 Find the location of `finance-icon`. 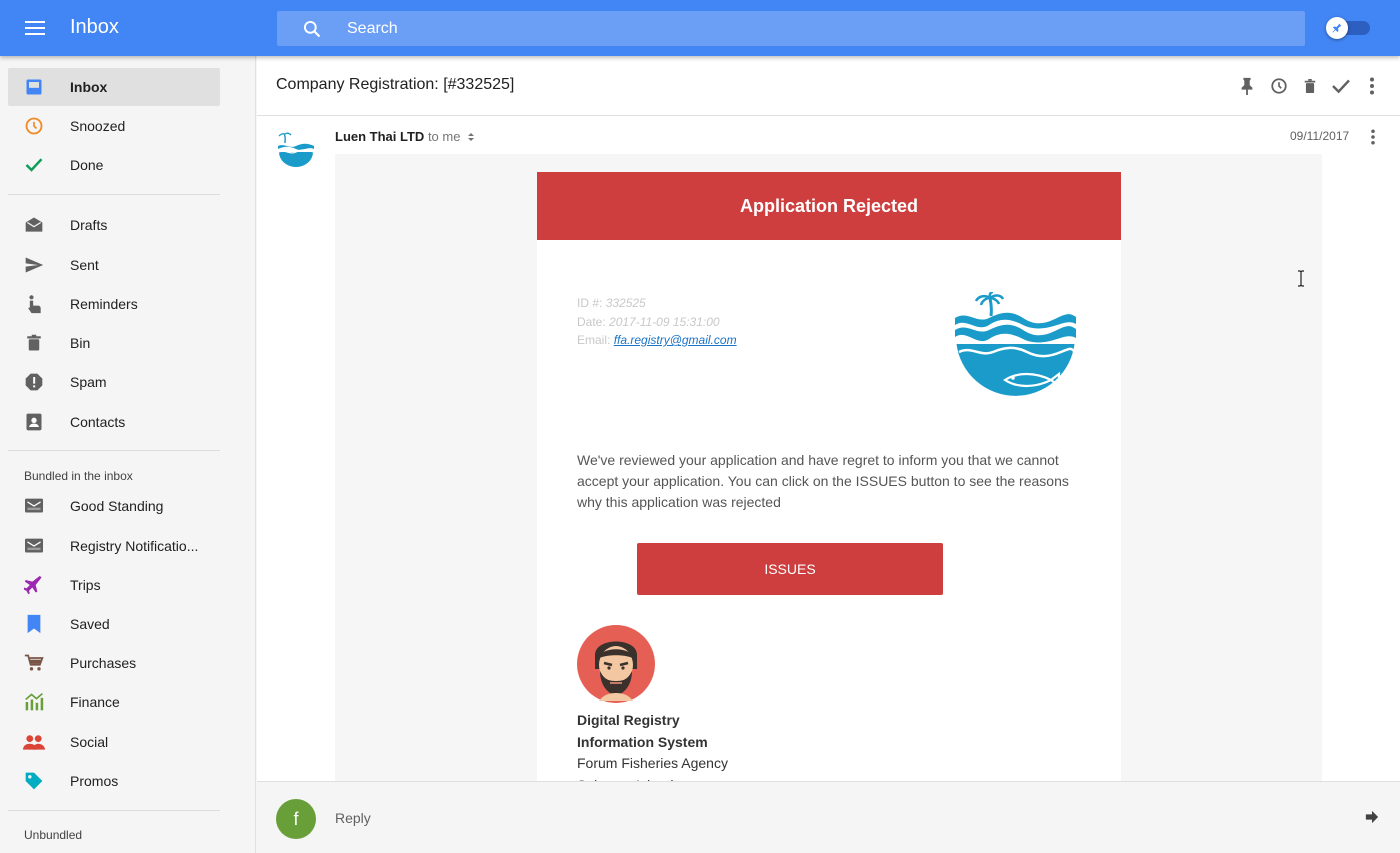

finance-icon is located at coordinates (34, 702).